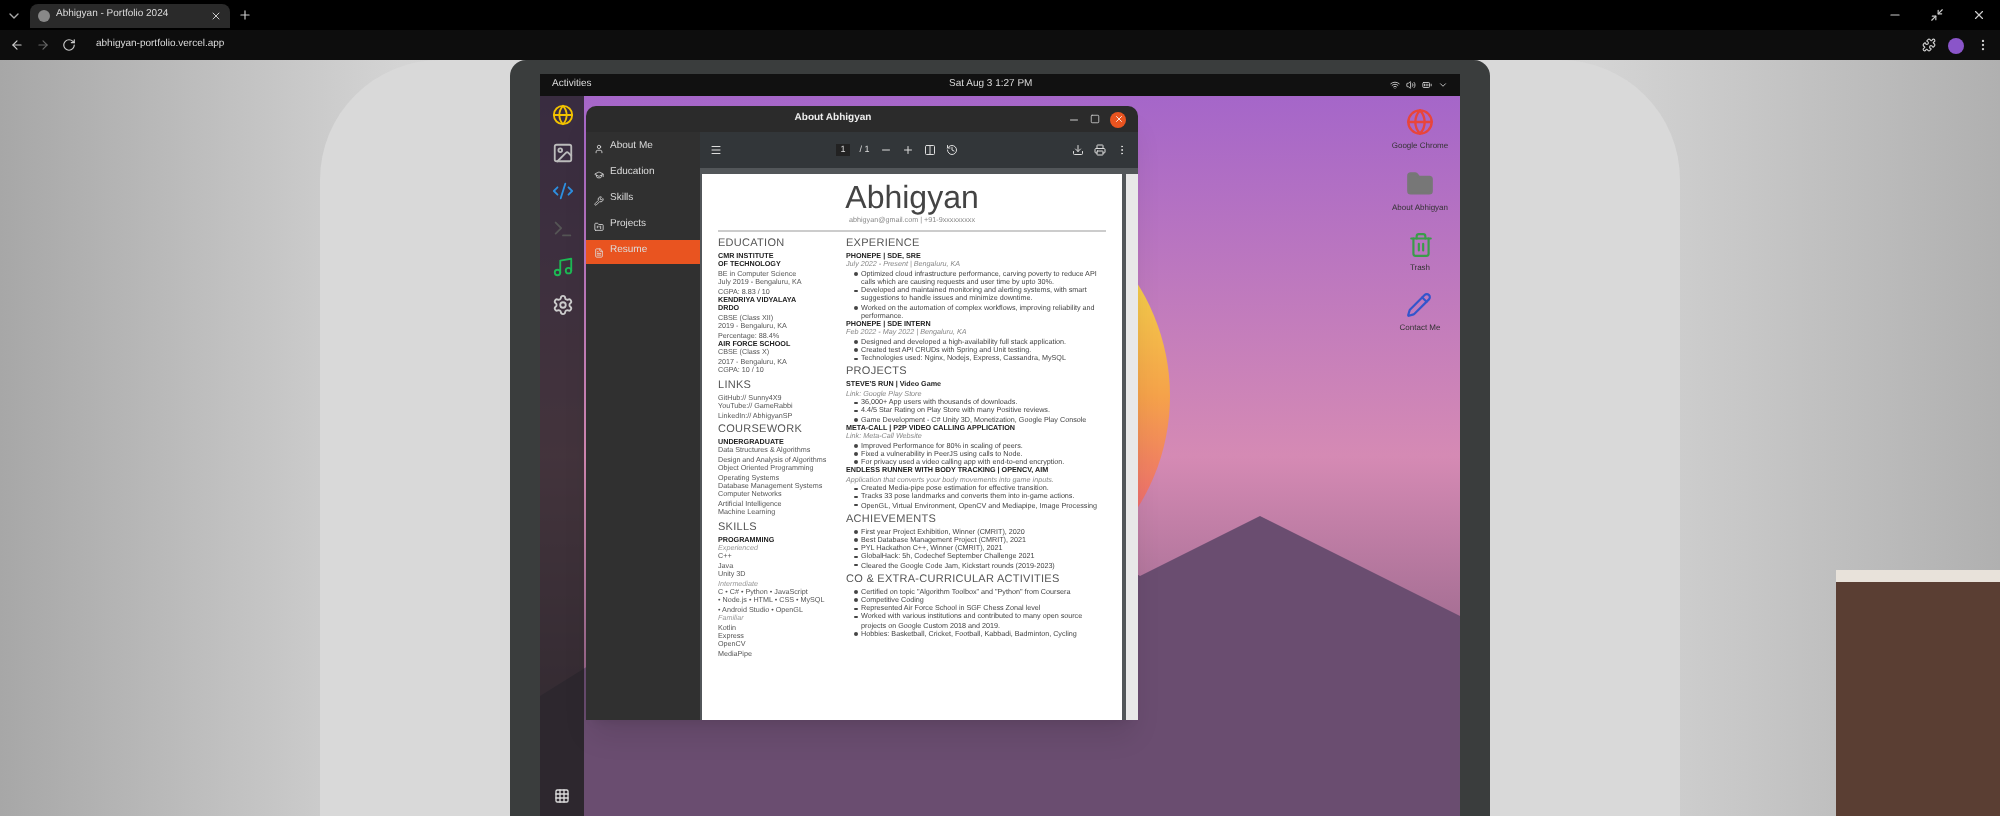 The image size is (2000, 816). Describe the element at coordinates (1095, 119) in the screenshot. I see `maximize-icon` at that location.